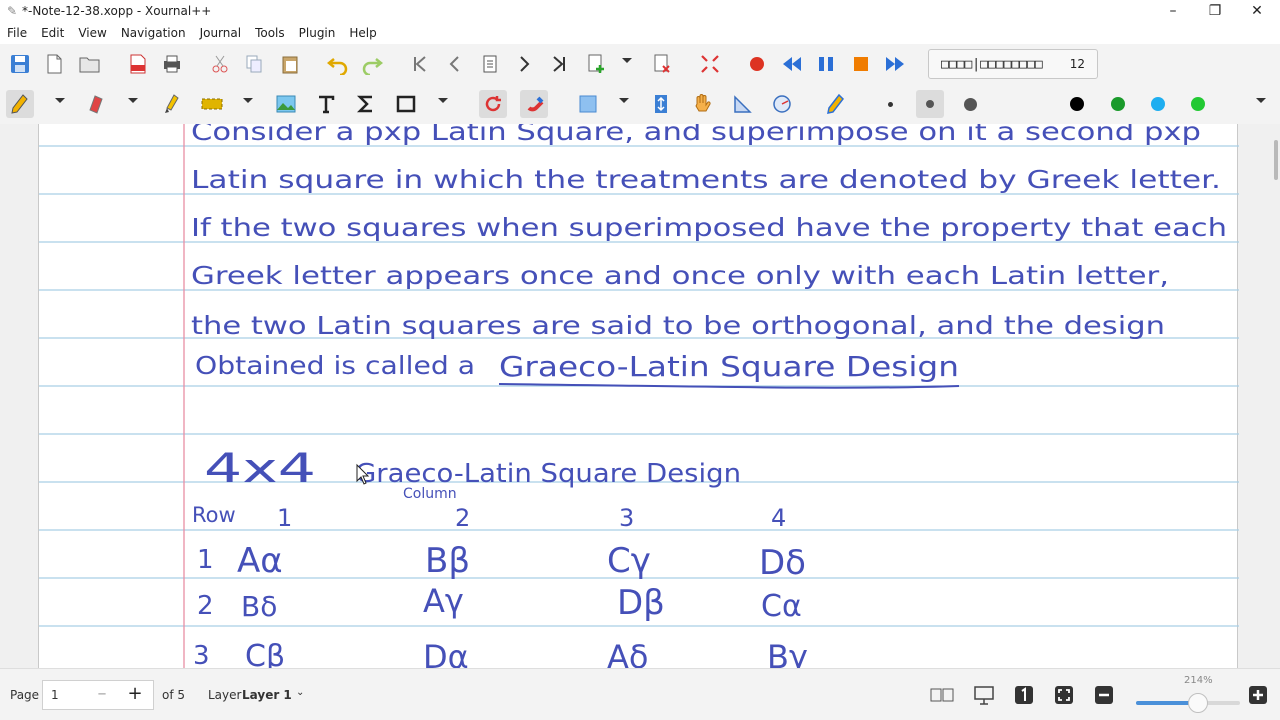 Image resolution: width=1280 pixels, height=720 pixels. I want to click on page-selector: □□□□|□□□□□□□□ 12, so click(1013, 64).